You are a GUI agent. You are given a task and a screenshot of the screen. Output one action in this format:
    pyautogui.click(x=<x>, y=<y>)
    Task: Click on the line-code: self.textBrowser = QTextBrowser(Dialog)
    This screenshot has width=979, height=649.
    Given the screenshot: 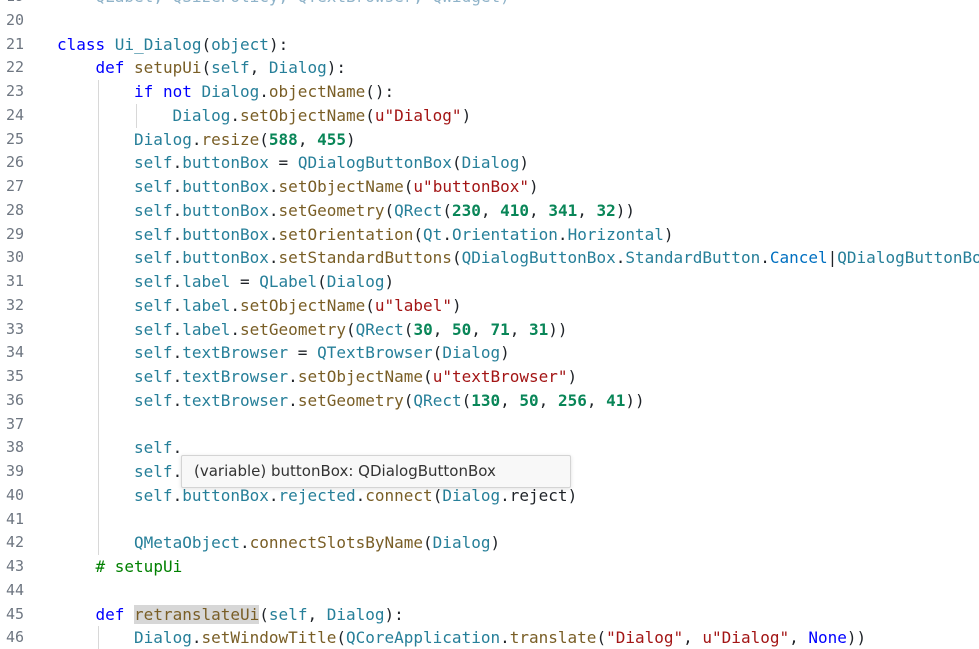 What is the action you would take?
    pyautogui.click(x=322, y=353)
    